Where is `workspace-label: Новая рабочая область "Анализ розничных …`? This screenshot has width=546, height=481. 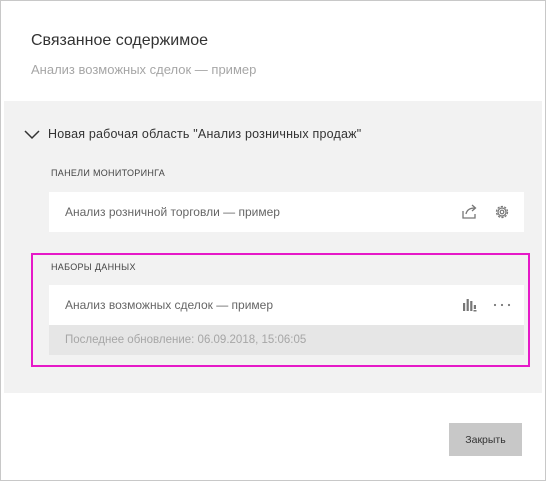 workspace-label: Новая рабочая область "Анализ розничных … is located at coordinates (205, 134).